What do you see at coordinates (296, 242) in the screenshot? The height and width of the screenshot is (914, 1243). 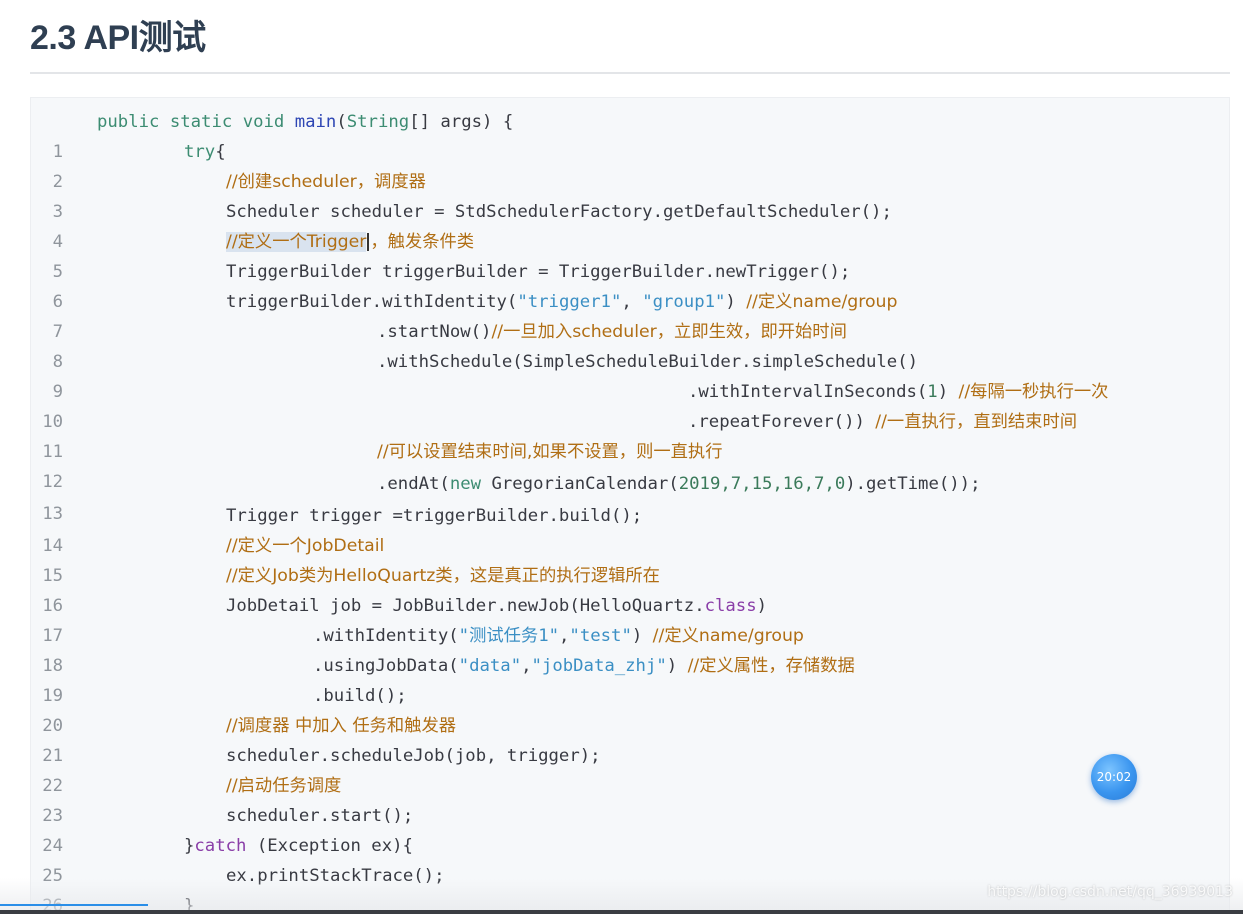 I see `selected-text: //定义一个Trigger` at bounding box center [296, 242].